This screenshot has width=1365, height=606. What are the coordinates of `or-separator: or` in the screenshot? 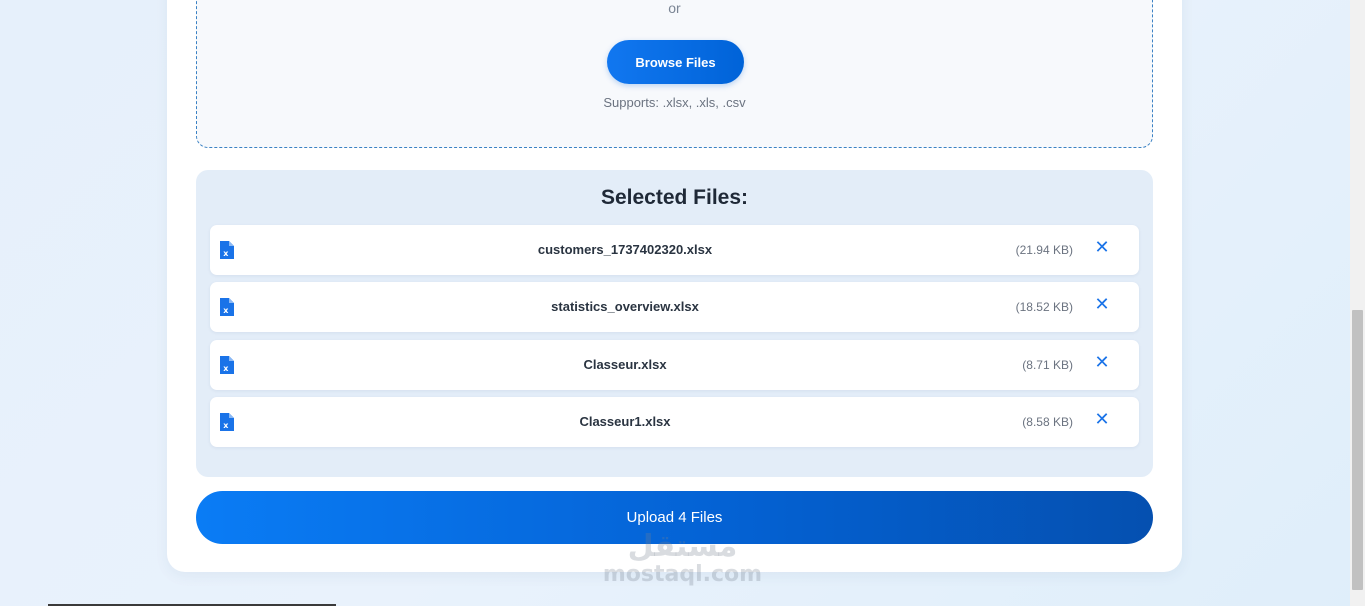 It's located at (674, 8).